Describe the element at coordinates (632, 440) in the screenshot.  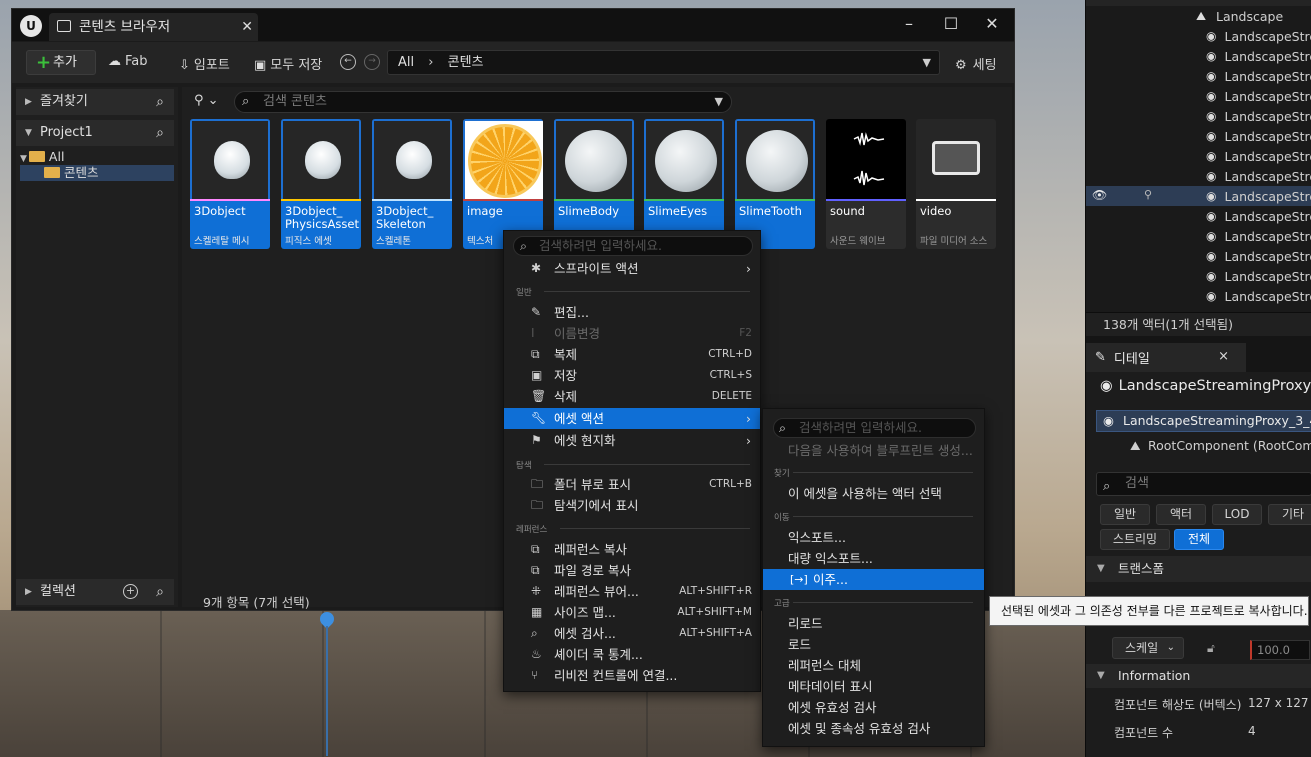
I see `menu-item-asset-localization: ⚑ 에셋 현지화 ›` at that location.